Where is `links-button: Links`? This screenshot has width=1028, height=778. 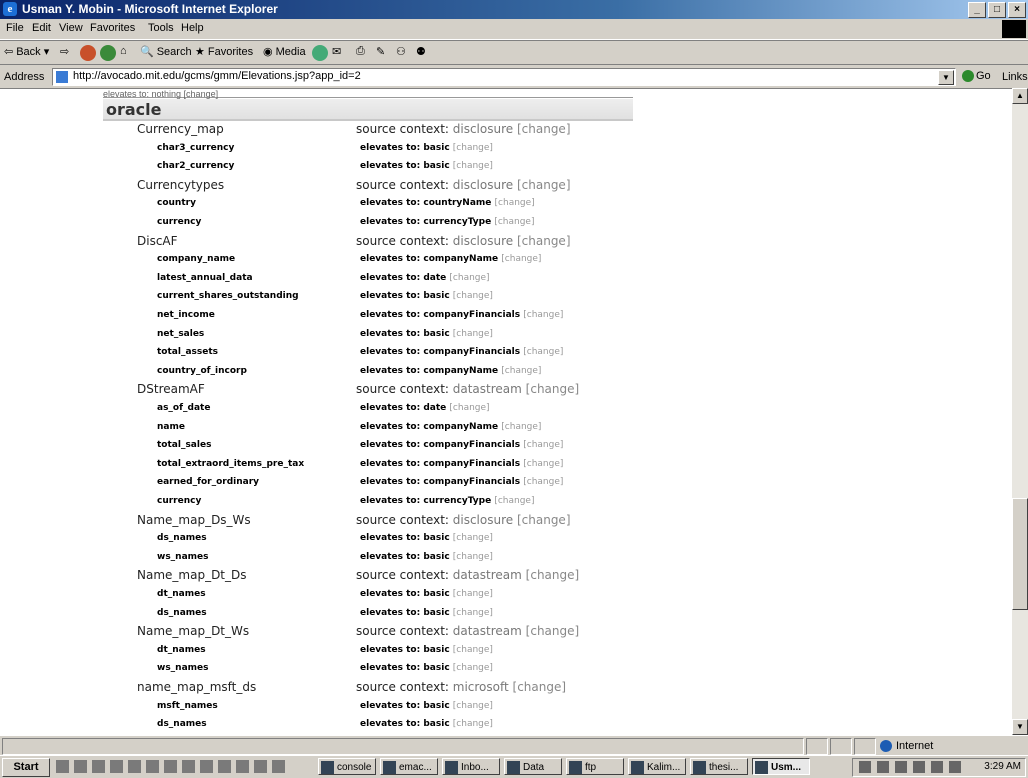 links-button: Links is located at coordinates (1015, 77).